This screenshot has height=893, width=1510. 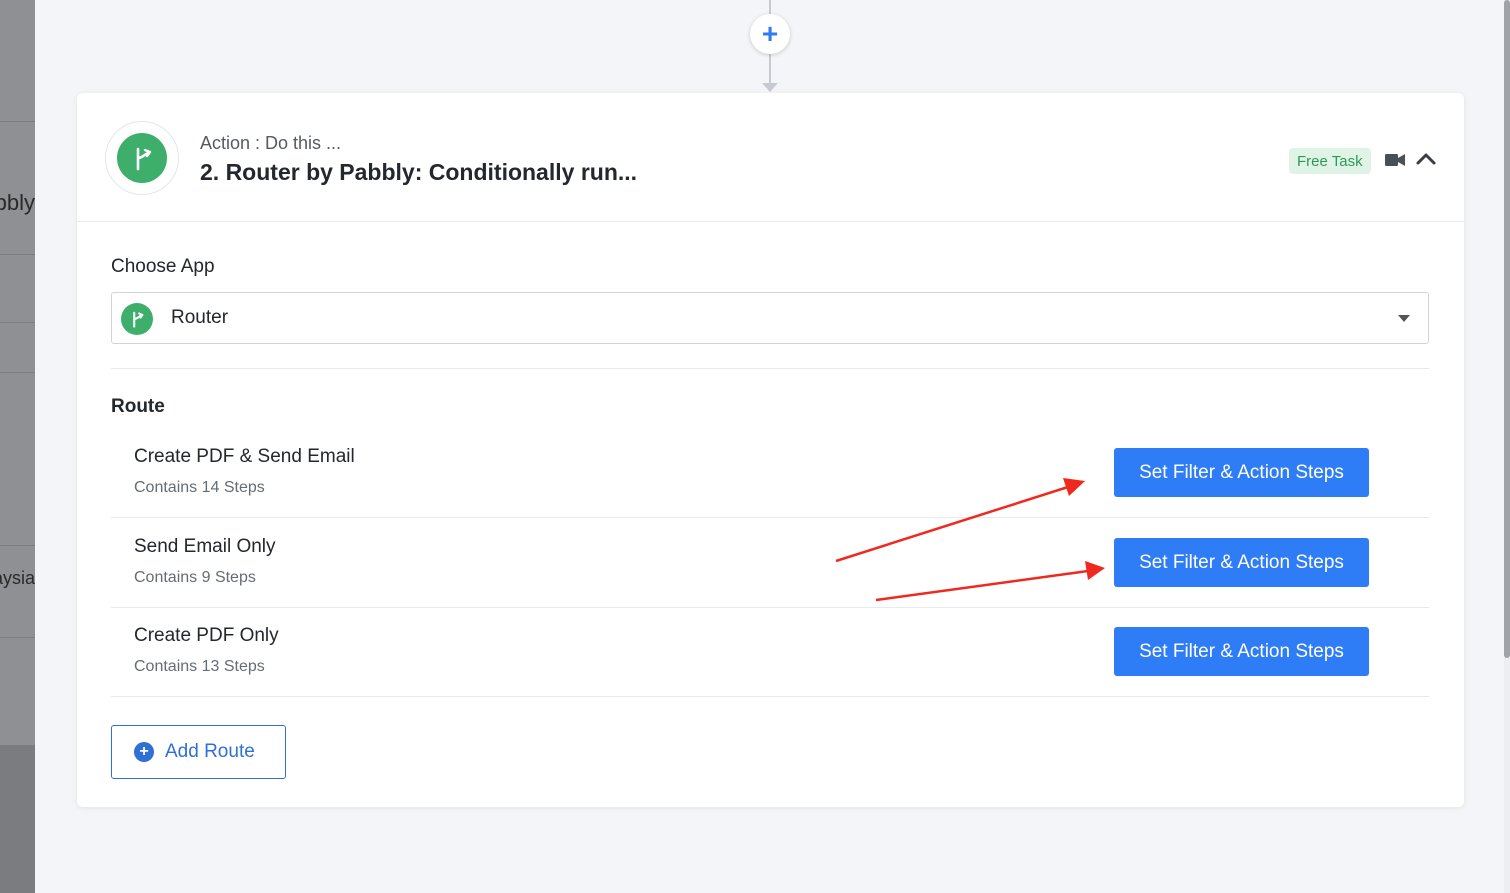 I want to click on background-panel: bbly aysia, so click(x=17, y=446).